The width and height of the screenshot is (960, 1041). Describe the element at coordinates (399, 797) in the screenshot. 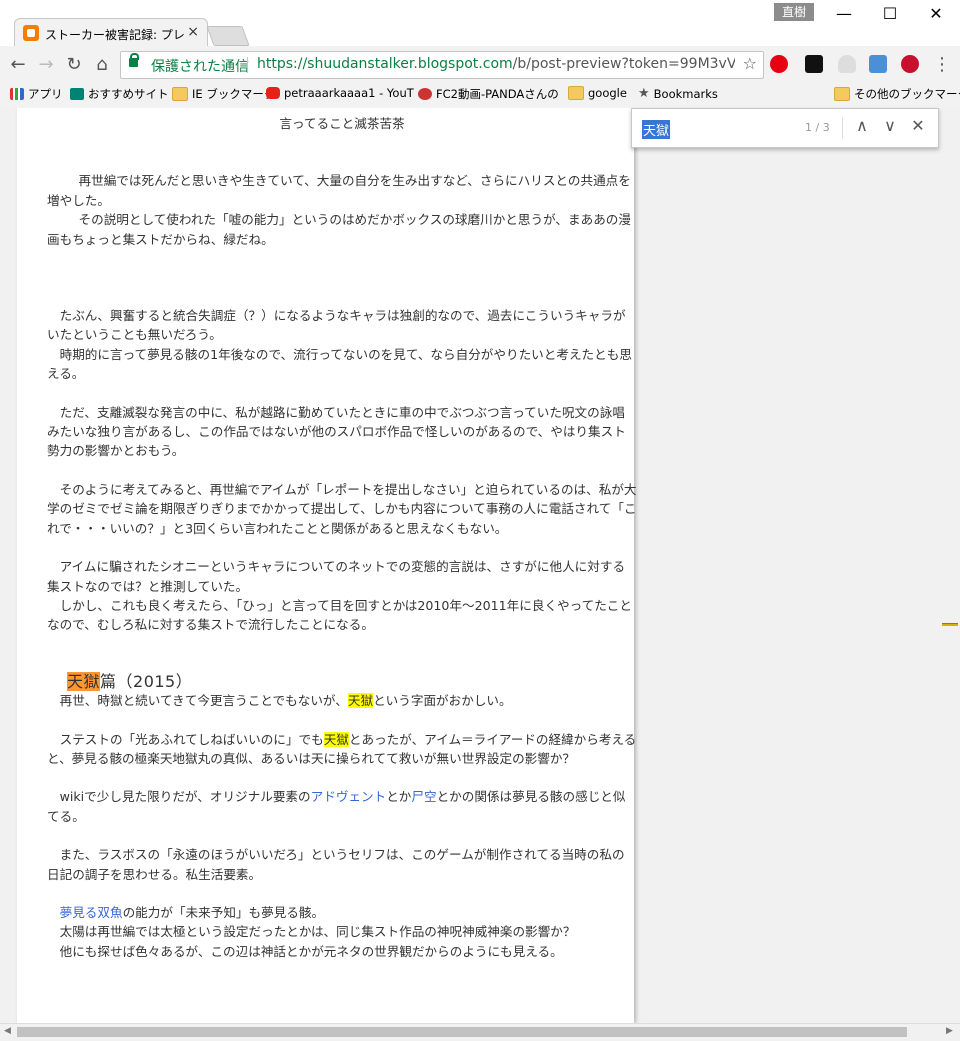

I see `text-span: とか` at that location.